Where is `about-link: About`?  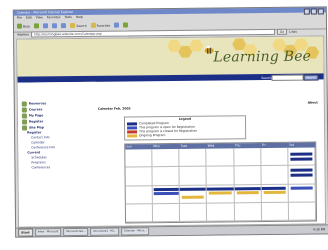
about-link: About is located at coordinates (313, 102).